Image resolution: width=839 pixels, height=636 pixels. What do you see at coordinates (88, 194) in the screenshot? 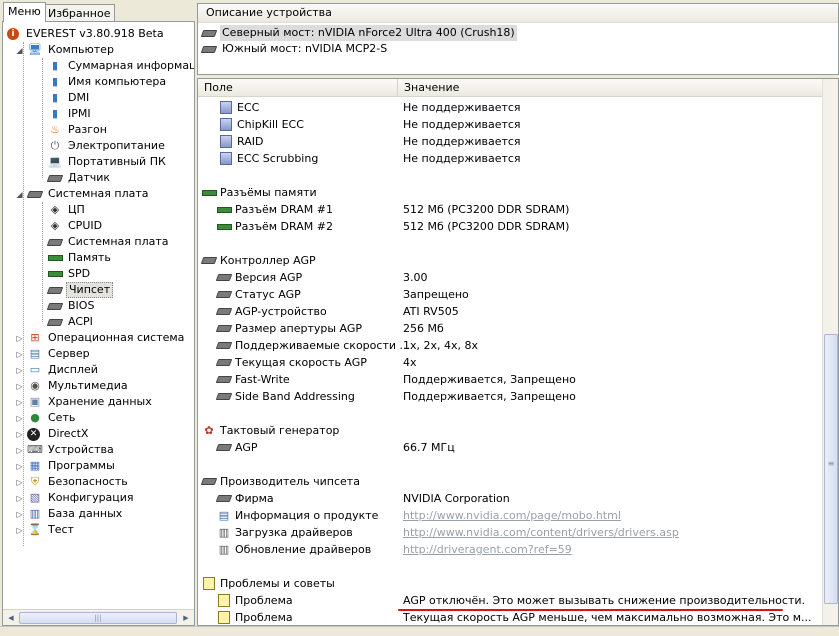
I see `tree-item-motherboard-group: Системная плата` at bounding box center [88, 194].